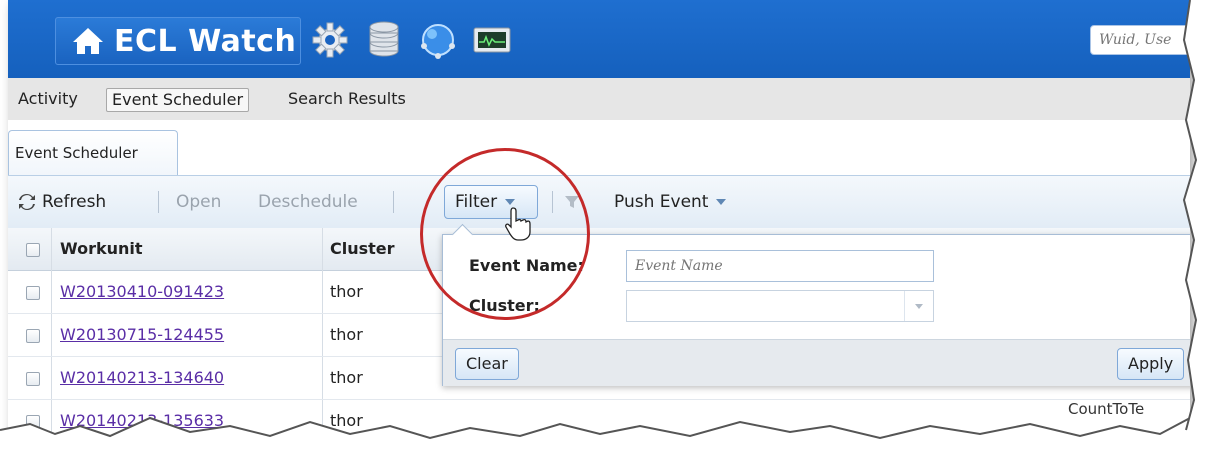 The image size is (1226, 456). Describe the element at coordinates (27, 202) in the screenshot. I see `refresh-icon` at that location.